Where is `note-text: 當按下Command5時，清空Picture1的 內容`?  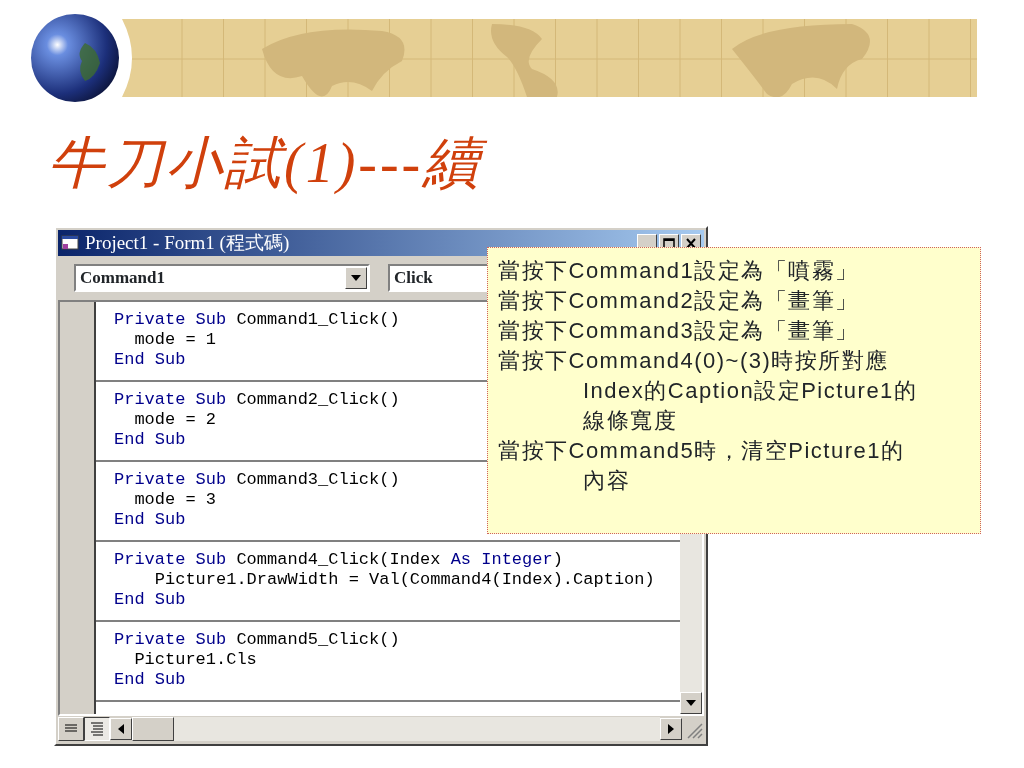 note-text: 當按下Command5時，清空Picture1的 內容 is located at coordinates (702, 466).